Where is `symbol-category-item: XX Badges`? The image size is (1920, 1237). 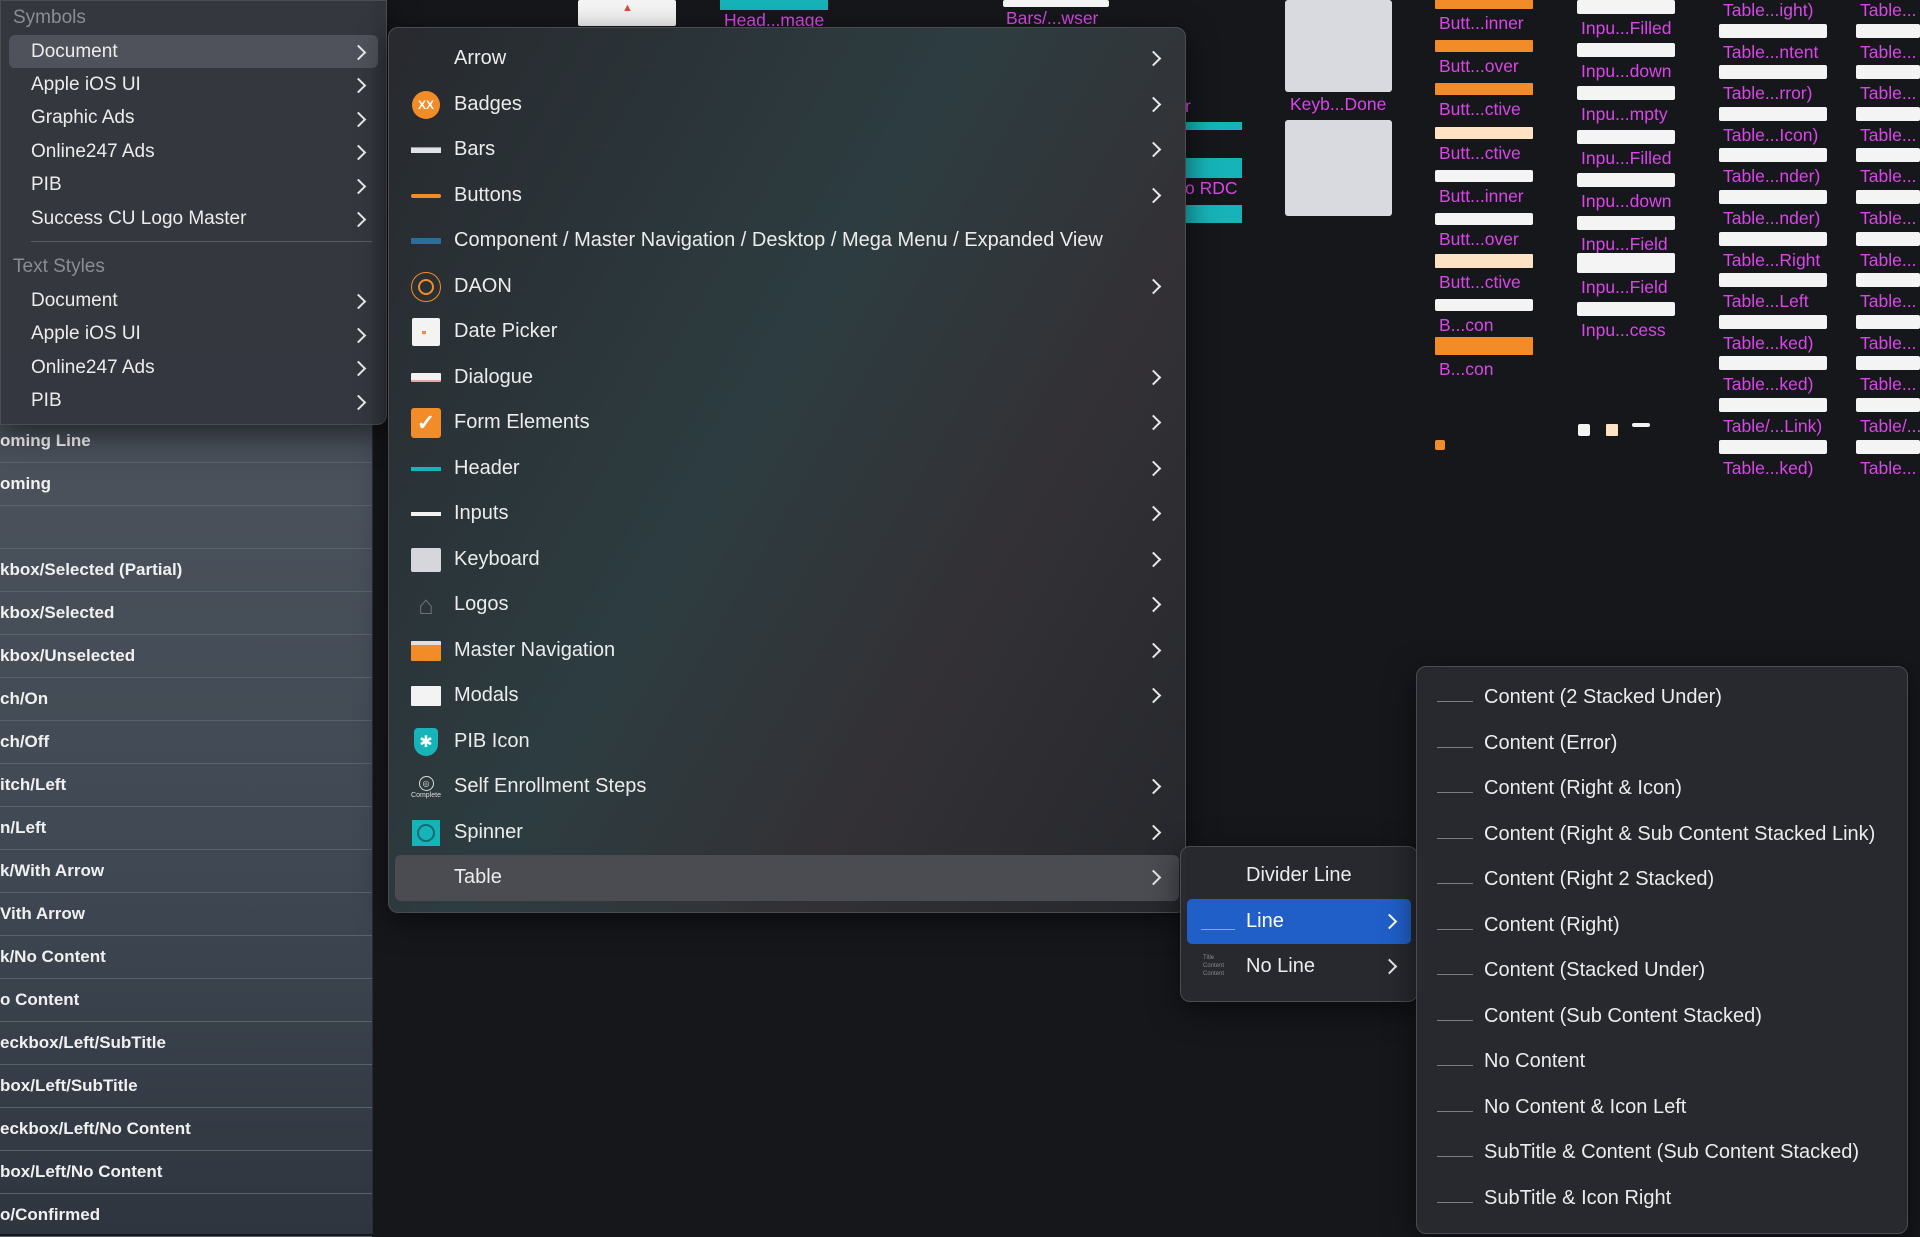 symbol-category-item: XX Badges is located at coordinates (787, 105).